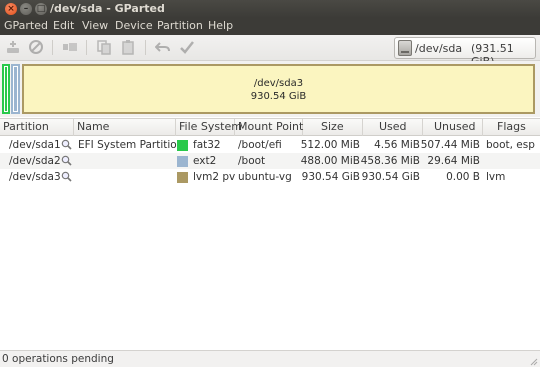  What do you see at coordinates (463, 177) in the screenshot?
I see `unused-cell: 0.00 B` at bounding box center [463, 177].